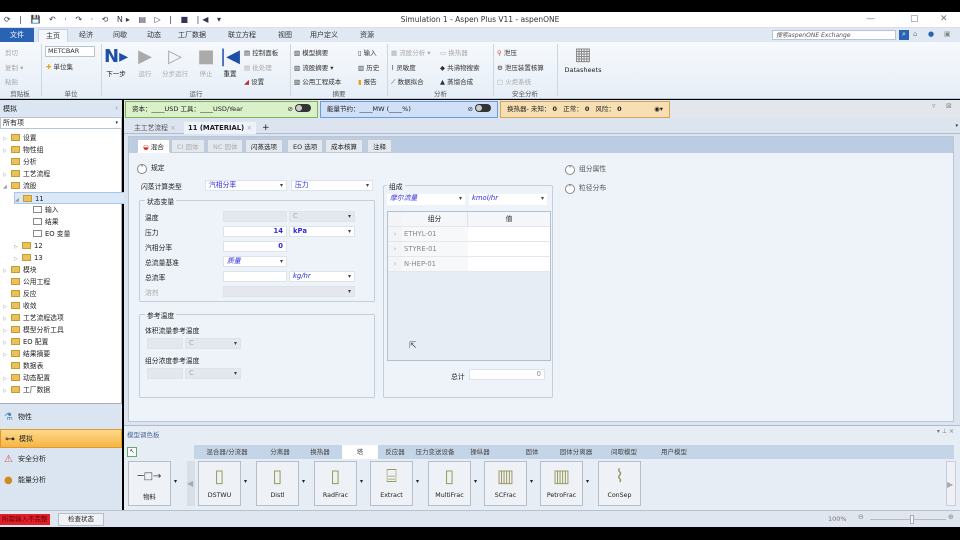 This screenshot has height=540, width=960. What do you see at coordinates (561, 483) in the screenshot?
I see `palette-item: ▥ PetroFrac` at bounding box center [561, 483].